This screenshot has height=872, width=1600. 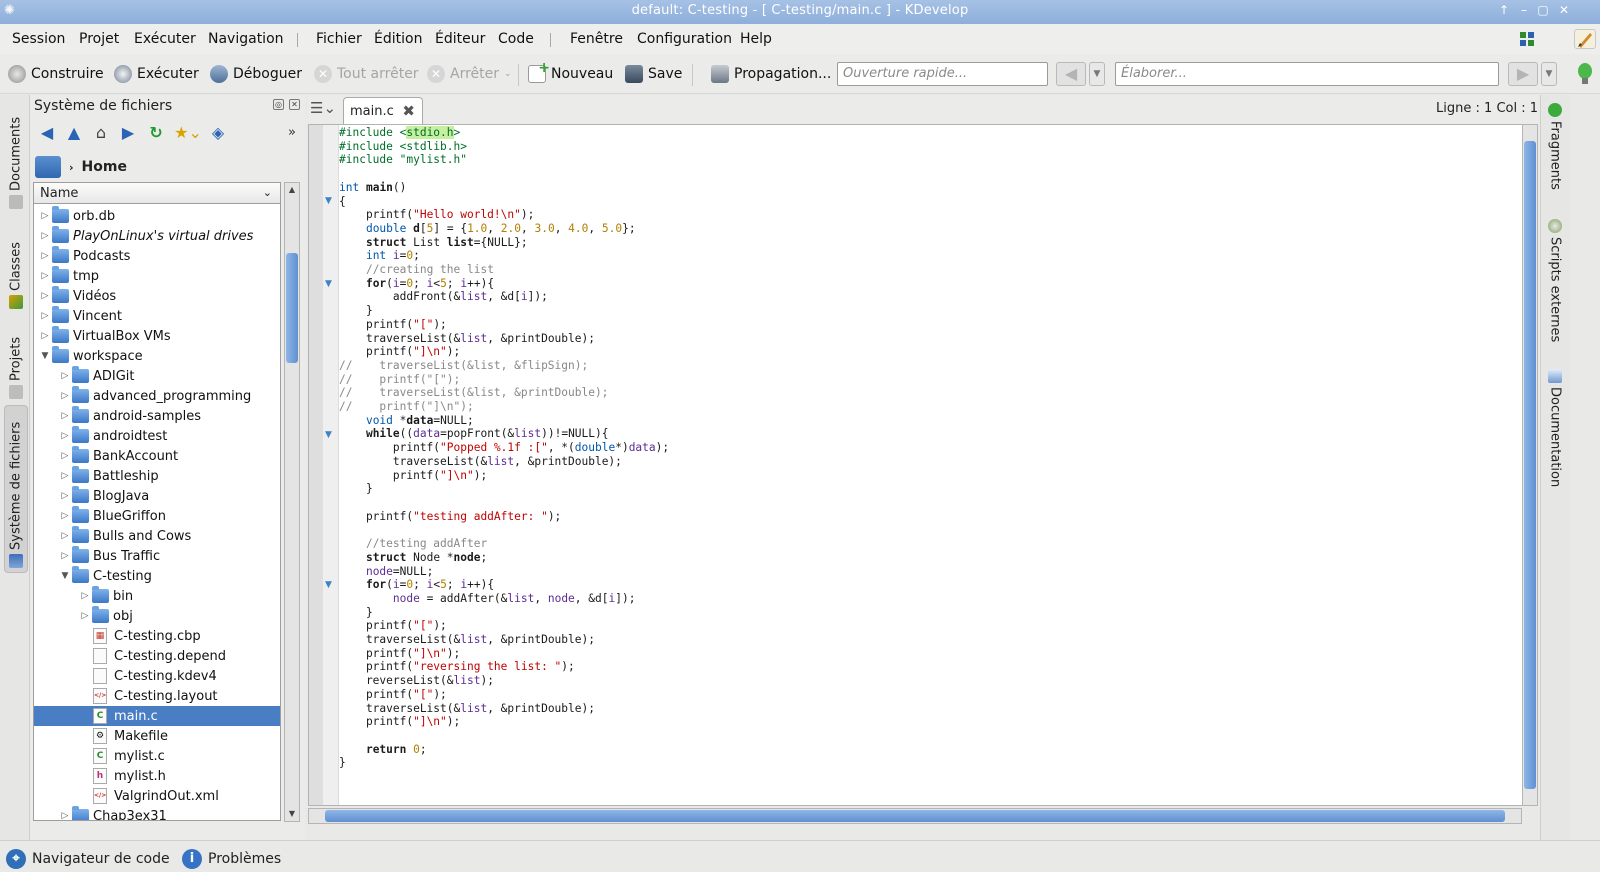 What do you see at coordinates (294, 104) in the screenshot?
I see `close-panel-icon: ✕` at bounding box center [294, 104].